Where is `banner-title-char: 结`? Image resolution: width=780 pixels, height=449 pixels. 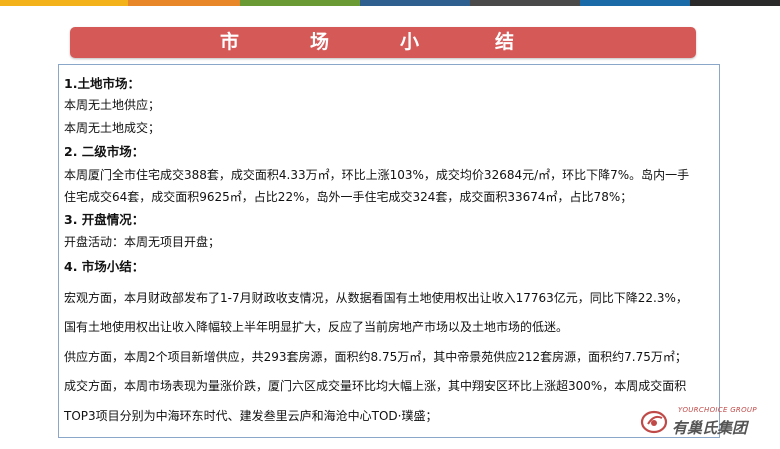 banner-title-char: 结 is located at coordinates (505, 42).